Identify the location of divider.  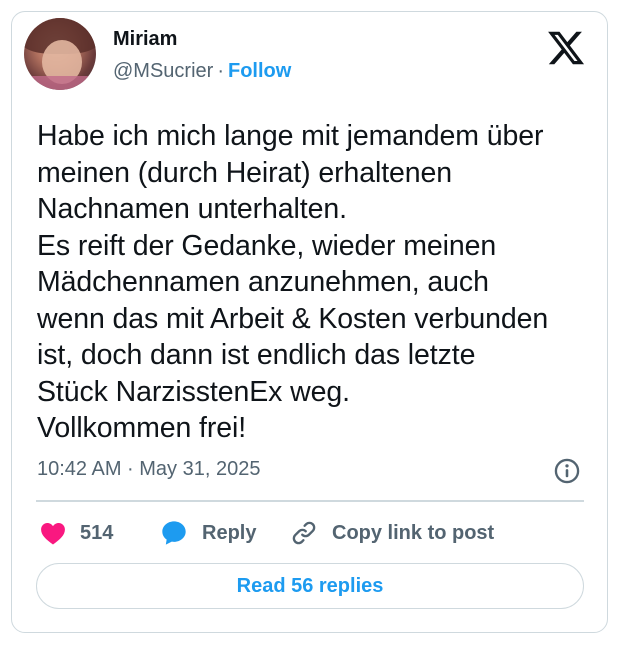
(310, 501).